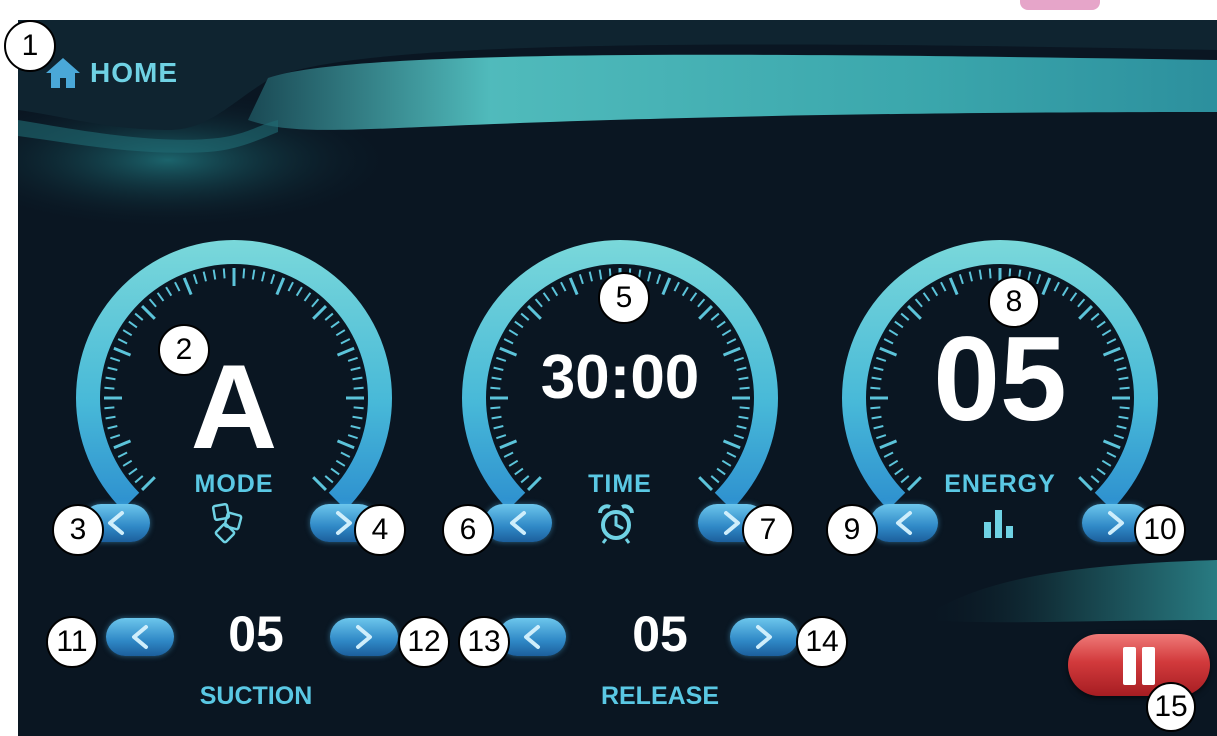  What do you see at coordinates (1129, 666) in the screenshot?
I see `pause-icon` at bounding box center [1129, 666].